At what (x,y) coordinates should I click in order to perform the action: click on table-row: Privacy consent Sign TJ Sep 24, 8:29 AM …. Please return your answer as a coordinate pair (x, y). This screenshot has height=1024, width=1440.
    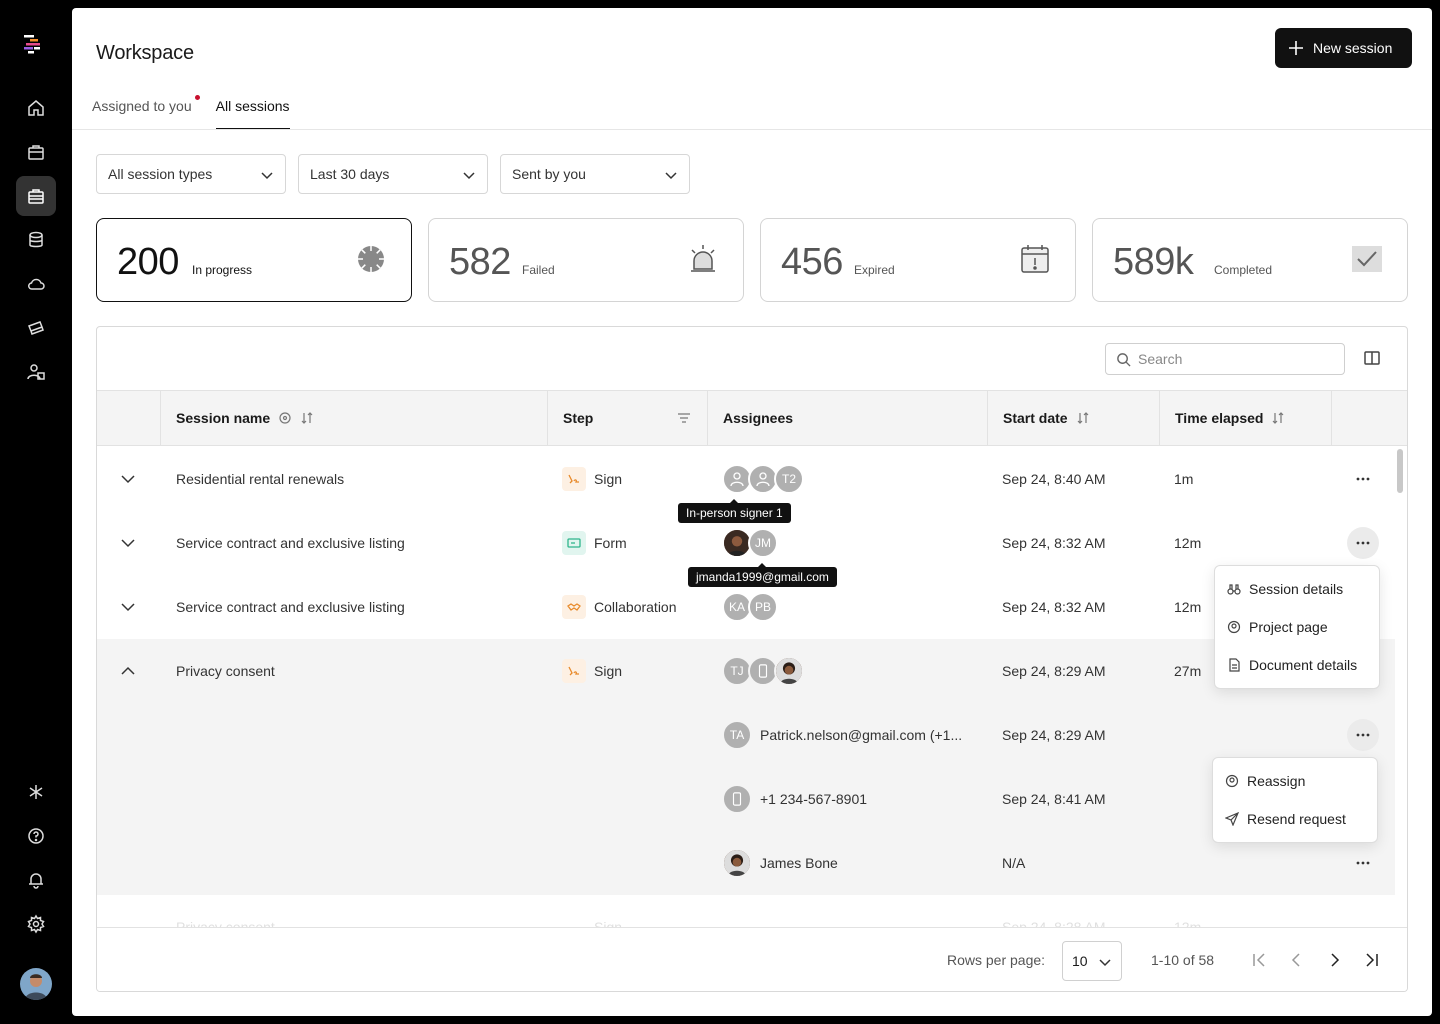
    Looking at the image, I should click on (746, 671).